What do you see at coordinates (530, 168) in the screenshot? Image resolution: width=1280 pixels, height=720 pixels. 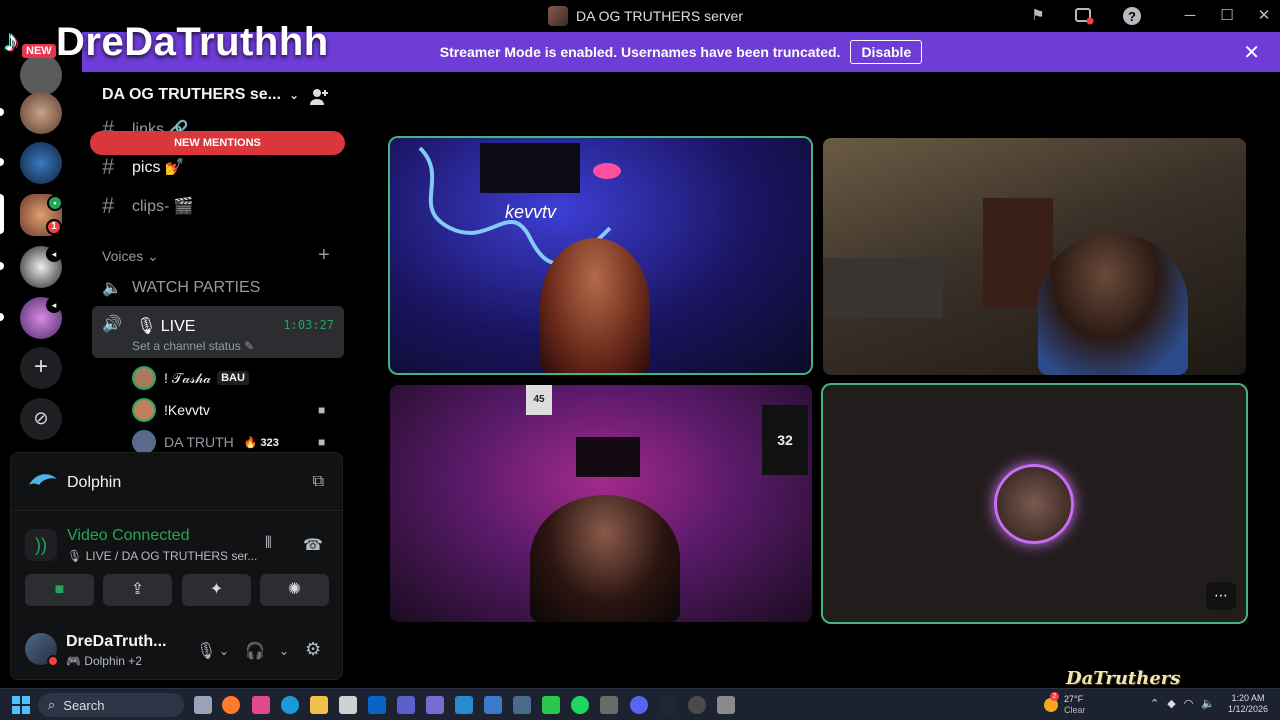 I see `tv-screen` at bounding box center [530, 168].